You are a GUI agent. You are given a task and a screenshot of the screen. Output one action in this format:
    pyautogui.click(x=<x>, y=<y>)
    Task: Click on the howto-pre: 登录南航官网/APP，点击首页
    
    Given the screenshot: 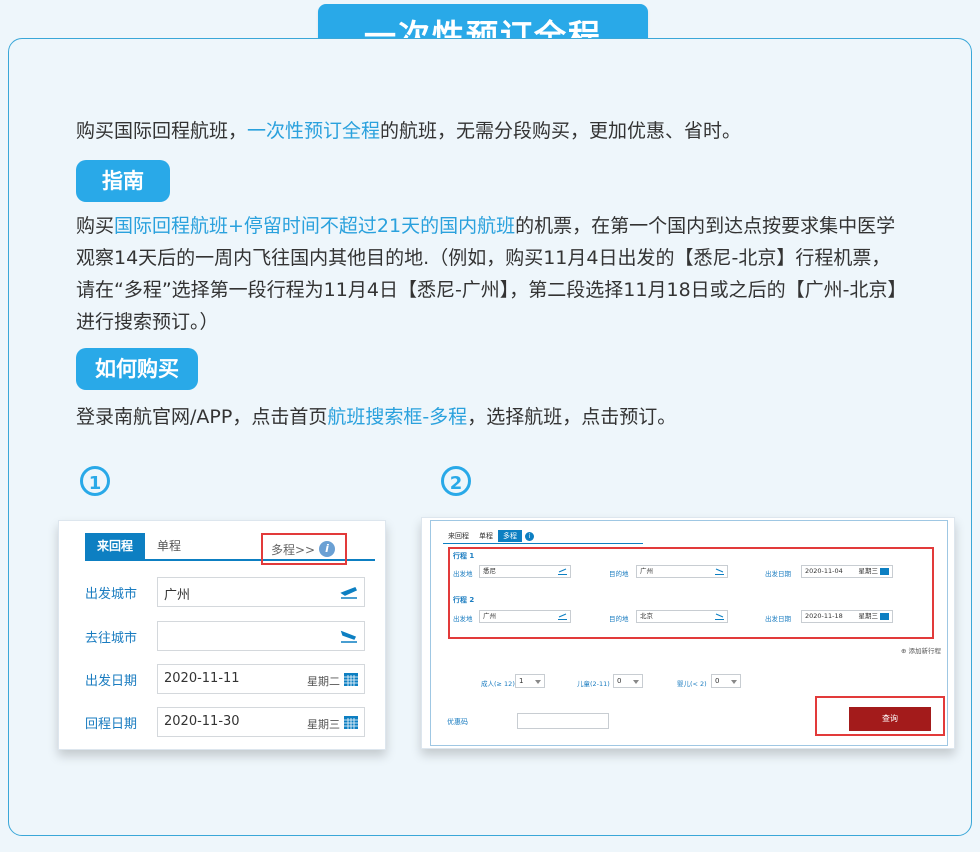 What is the action you would take?
    pyautogui.click(x=202, y=417)
    